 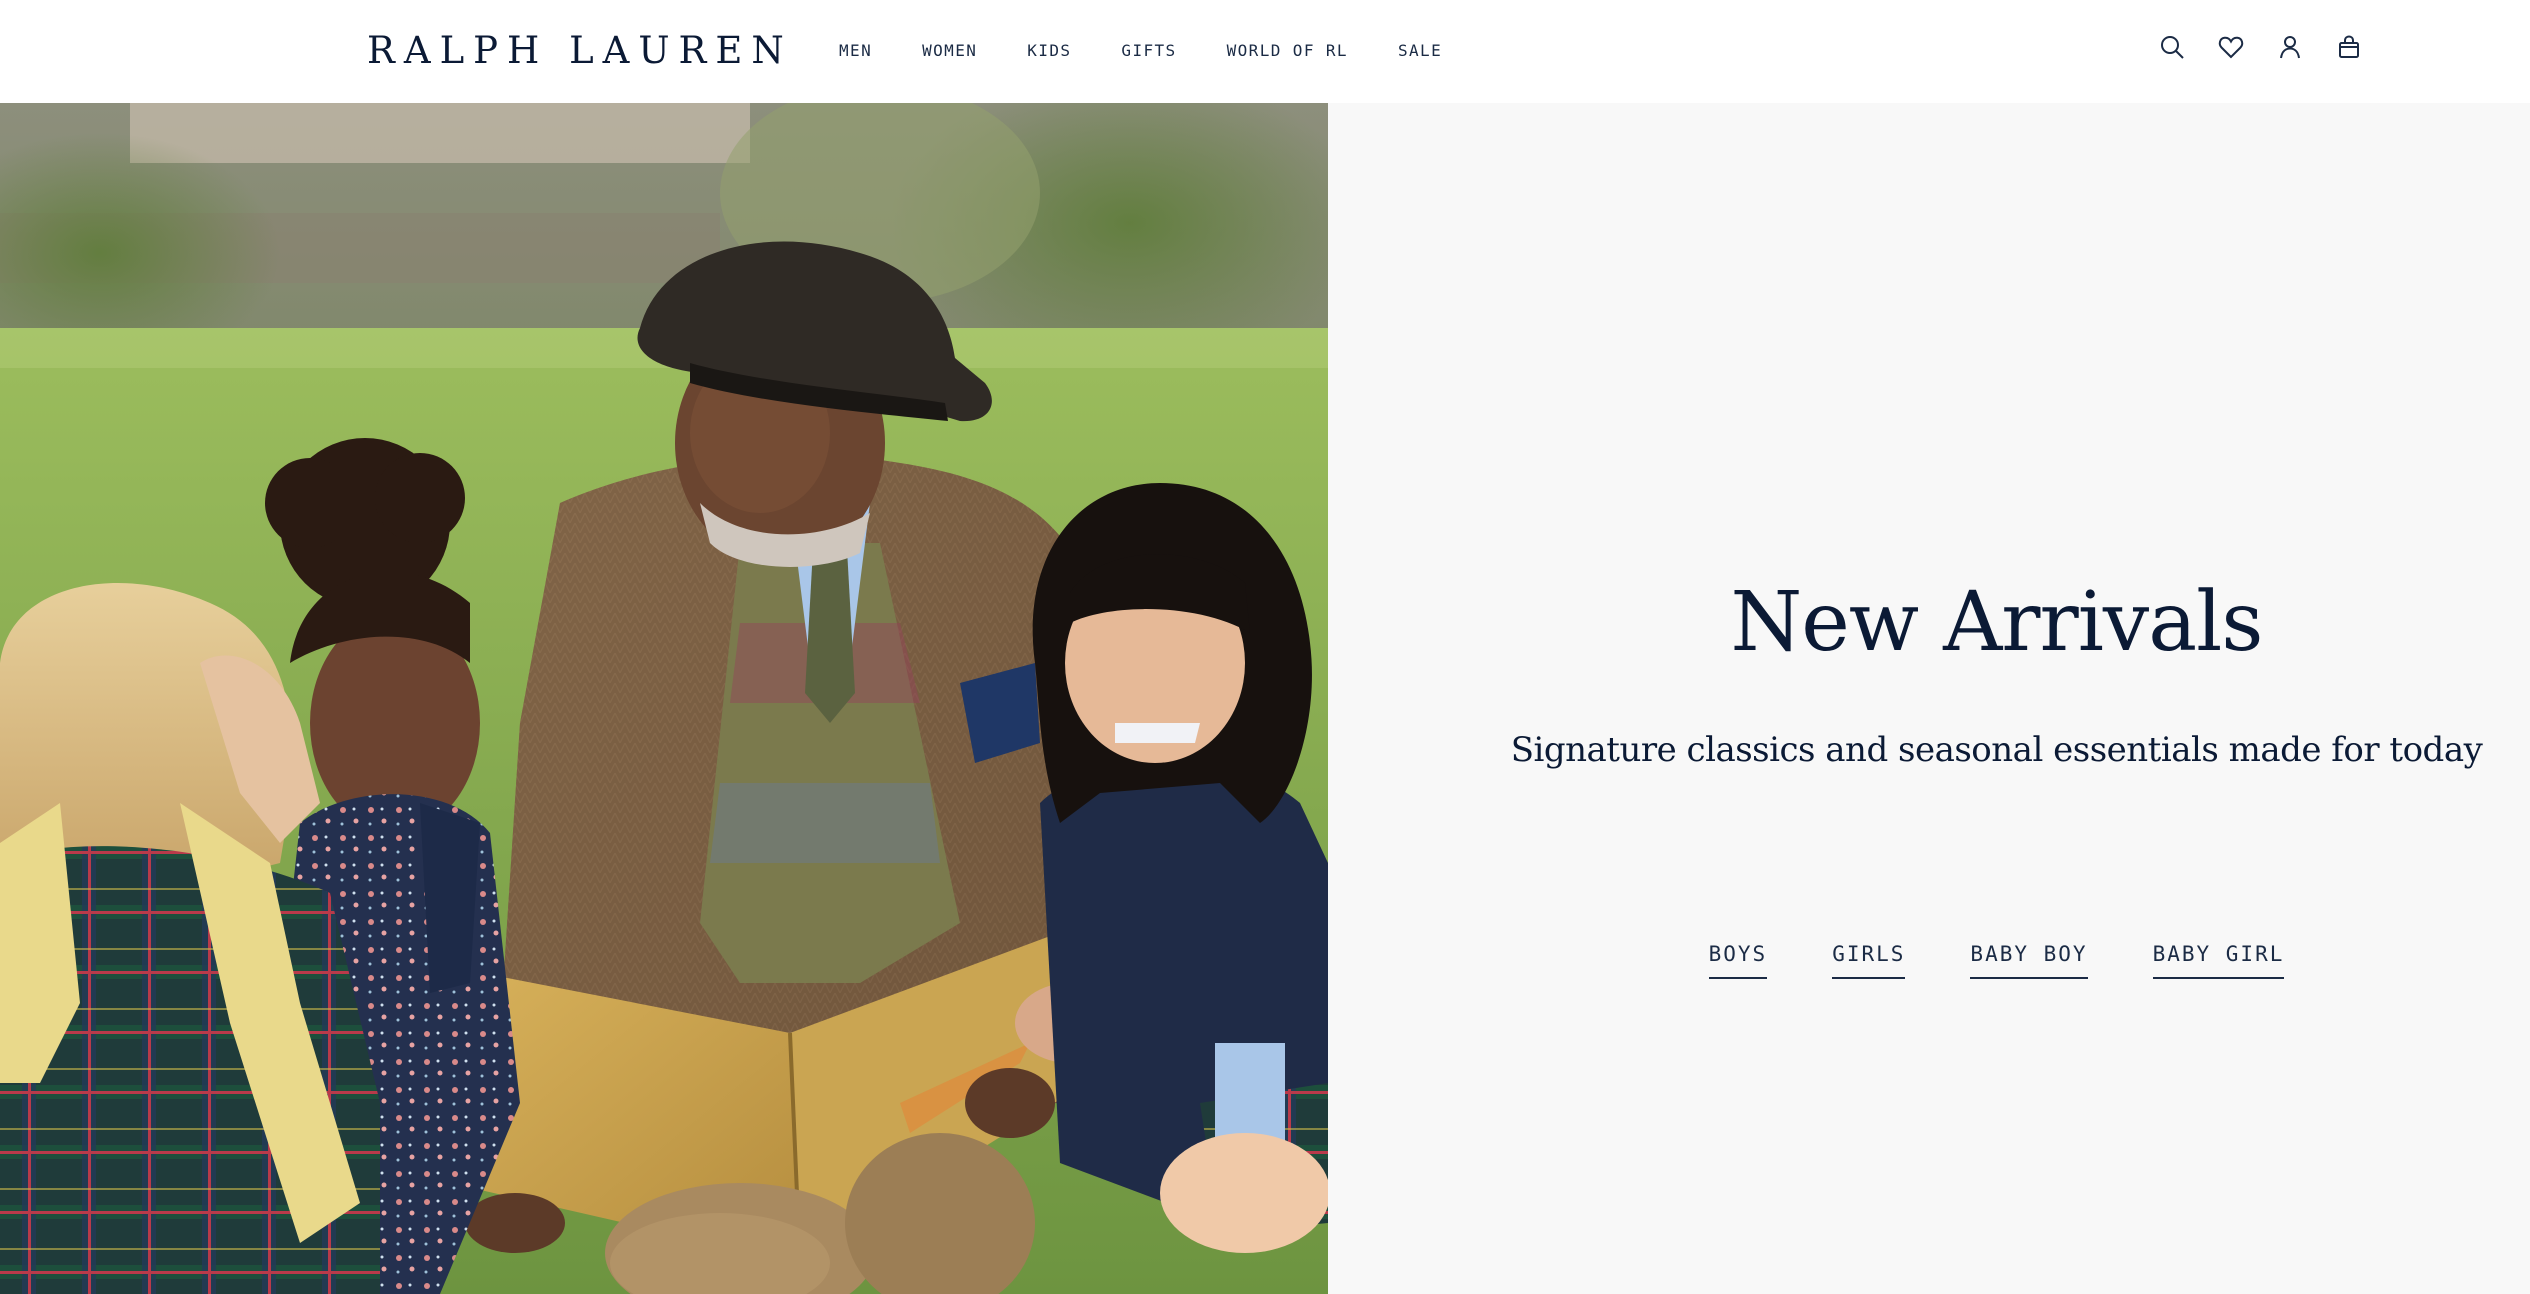 What do you see at coordinates (2231, 47) in the screenshot?
I see `heart-icon` at bounding box center [2231, 47].